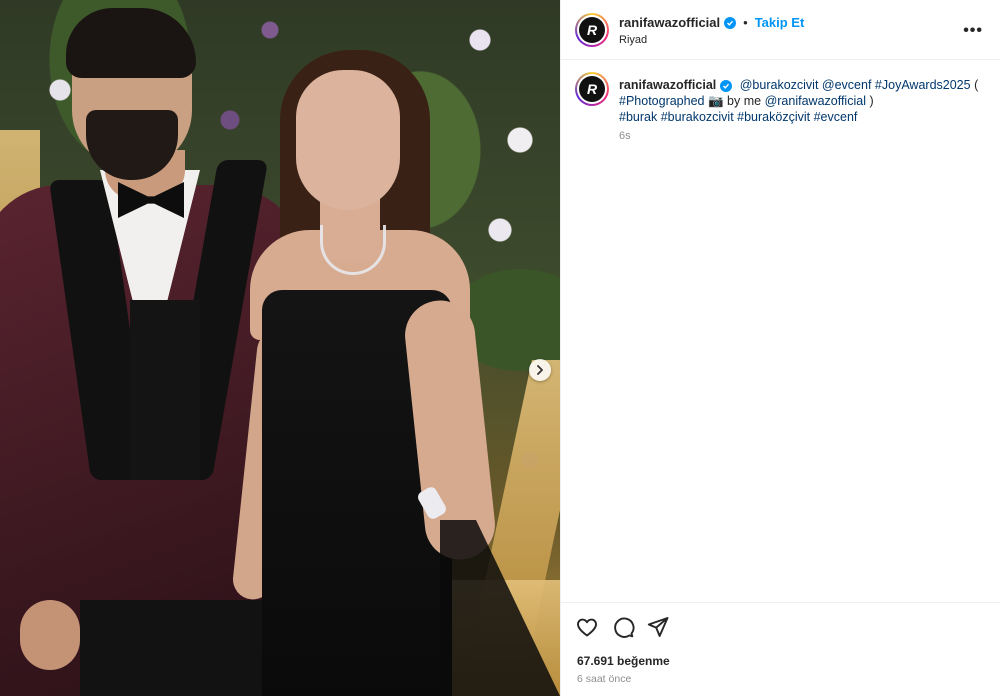 This screenshot has width=1000, height=696. I want to click on comment-button, so click(623, 627).